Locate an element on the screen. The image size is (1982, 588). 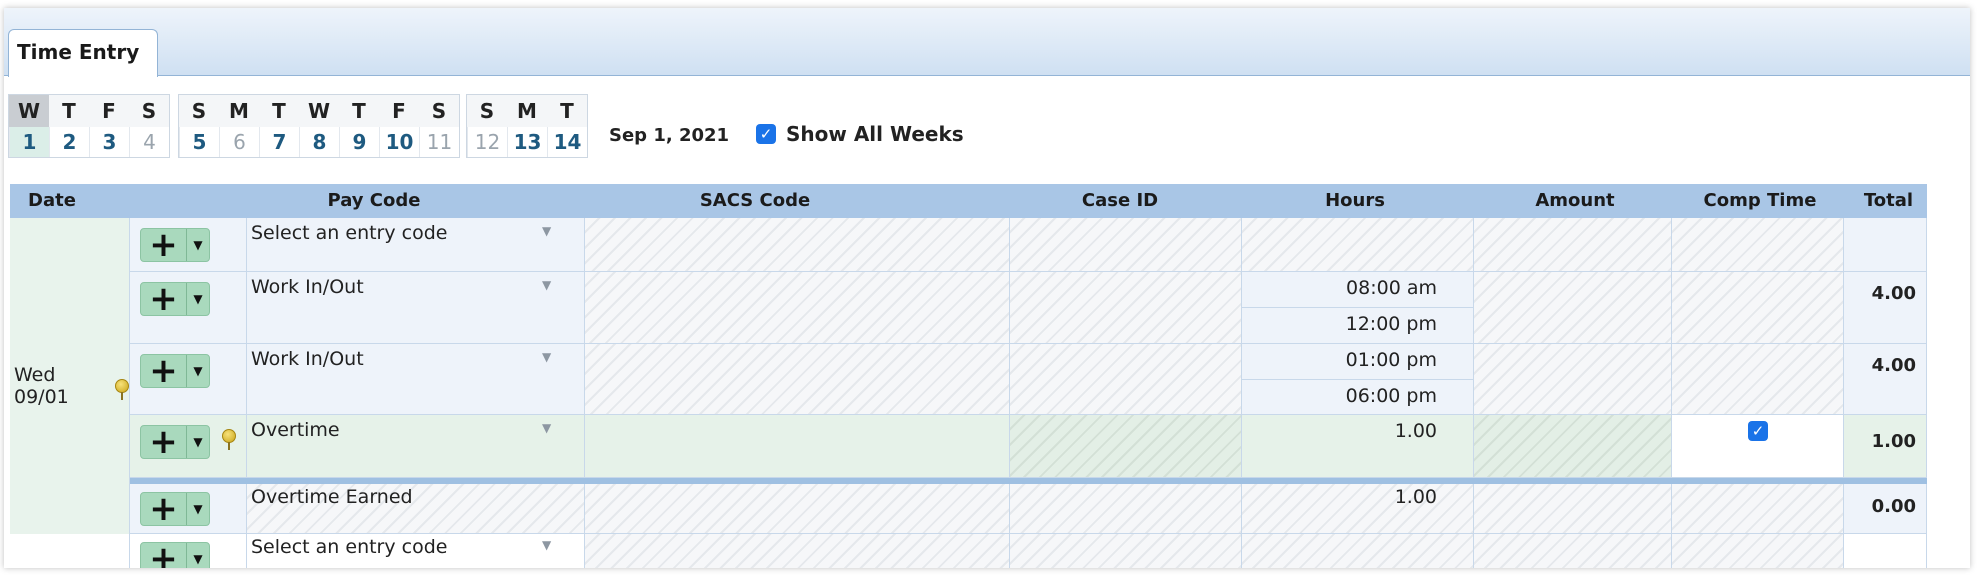
header-comp-time: Comp Time is located at coordinates (1760, 201).